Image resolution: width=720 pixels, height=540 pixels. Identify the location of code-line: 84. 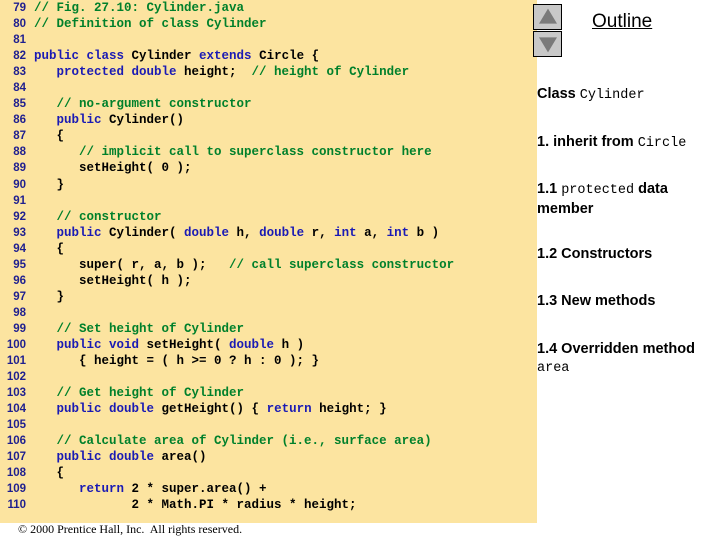
(266, 88).